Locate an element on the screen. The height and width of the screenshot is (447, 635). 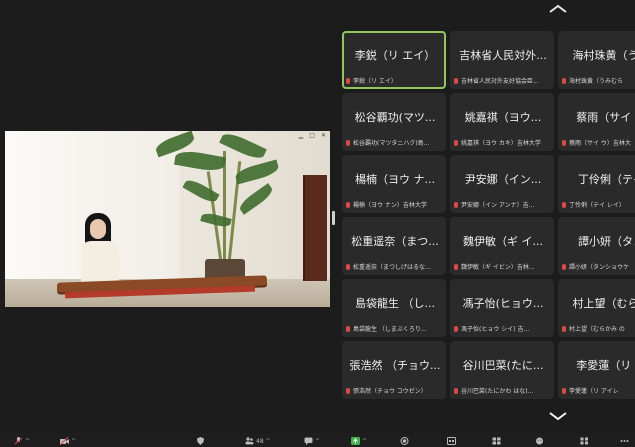
participant-tile: 丁伶俐（テイ丁伶俐（テイ レイ） is located at coordinates (596, 184).